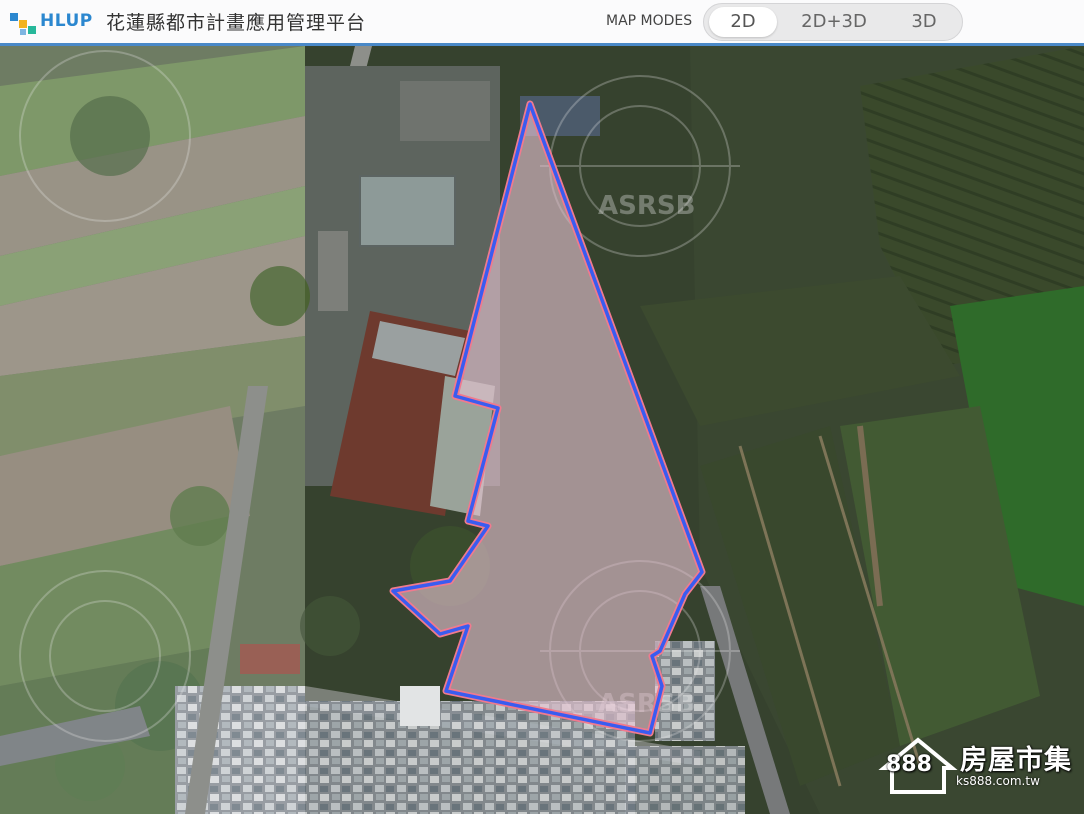 The width and height of the screenshot is (1084, 814). I want to click on app-brand: HLUP, so click(66, 21).